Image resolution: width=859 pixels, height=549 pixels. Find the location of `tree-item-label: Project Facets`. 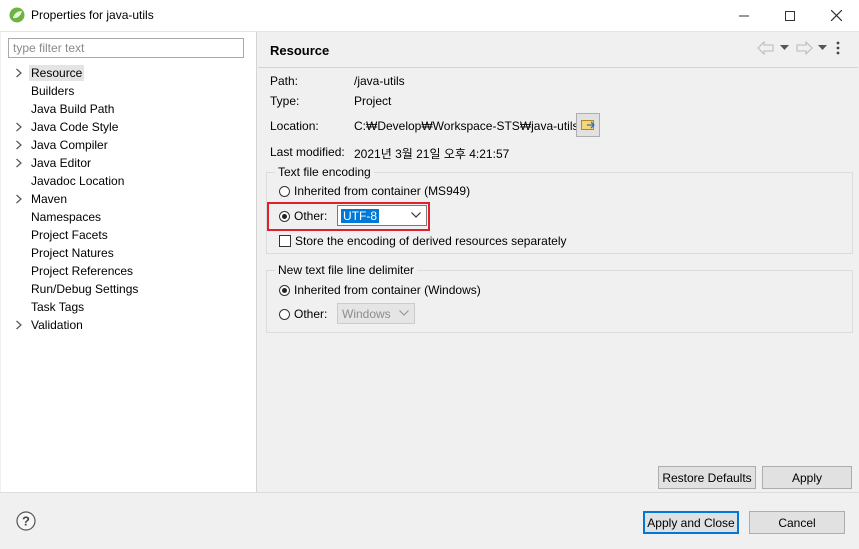

tree-item-label: Project Facets is located at coordinates (69, 235).